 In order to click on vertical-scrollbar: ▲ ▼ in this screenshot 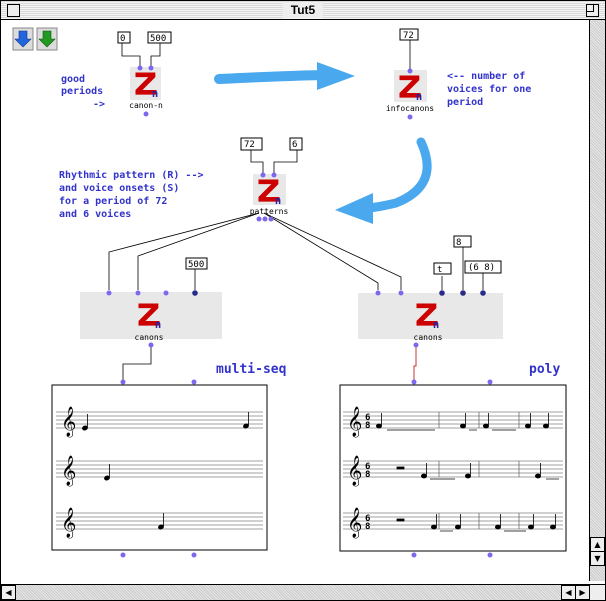, I will do `click(597, 300)`.